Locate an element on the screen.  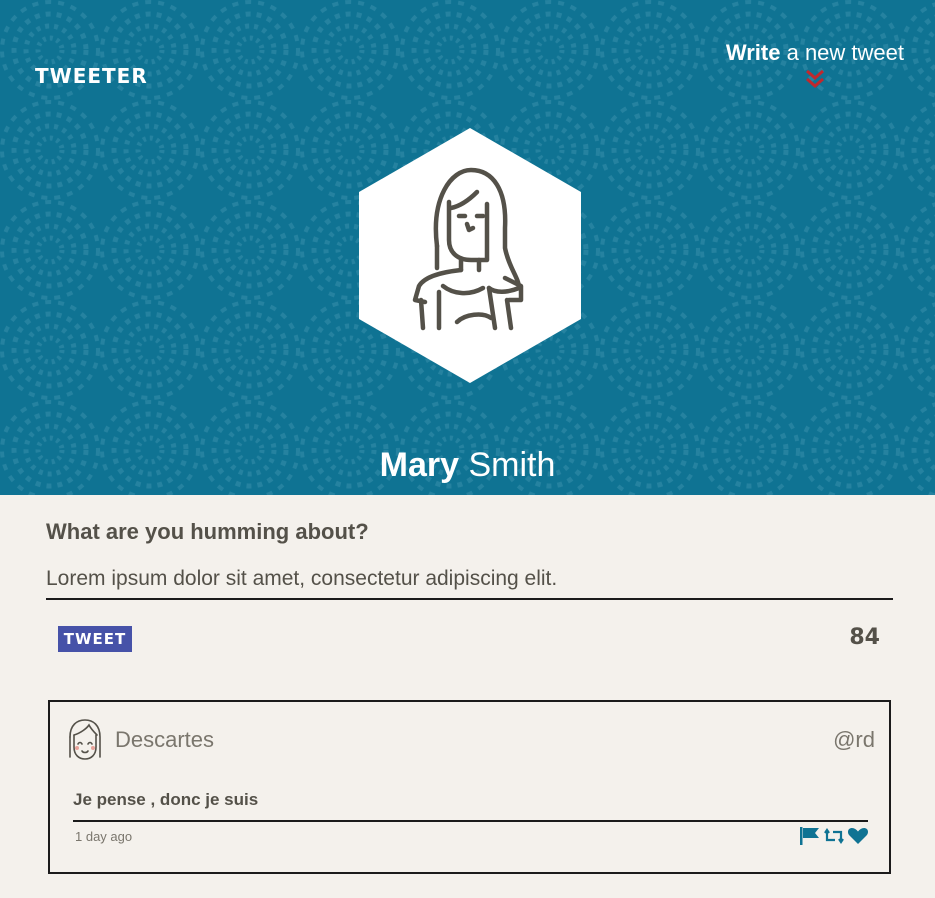
brand-logo: TWEETER is located at coordinates (91, 76).